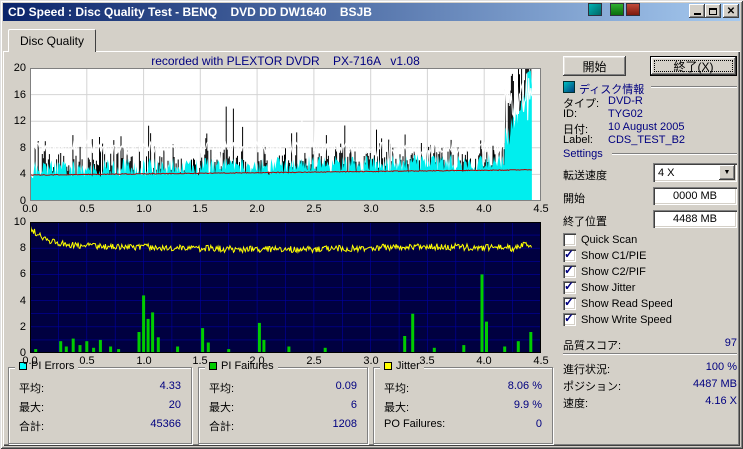  I want to click on pi-failures-total-label: 合計:, so click(222, 427).